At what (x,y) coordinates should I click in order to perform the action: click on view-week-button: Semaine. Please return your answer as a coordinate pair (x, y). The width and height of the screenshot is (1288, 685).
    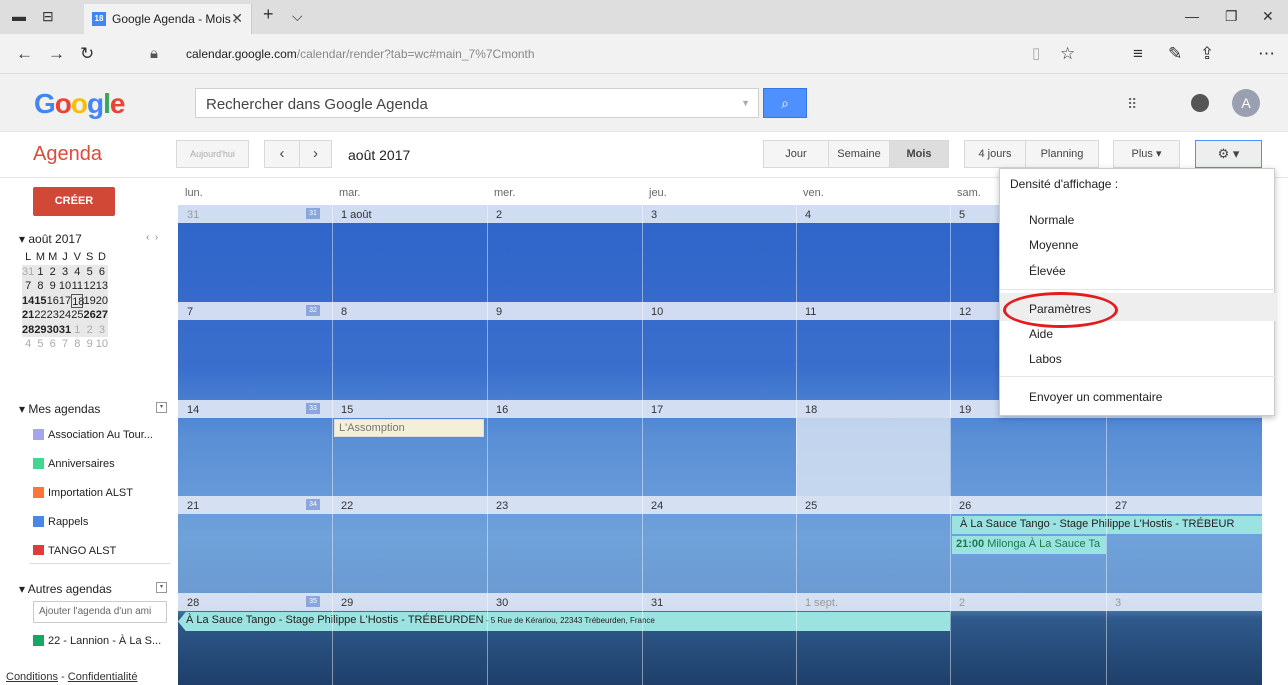
    Looking at the image, I should click on (859, 154).